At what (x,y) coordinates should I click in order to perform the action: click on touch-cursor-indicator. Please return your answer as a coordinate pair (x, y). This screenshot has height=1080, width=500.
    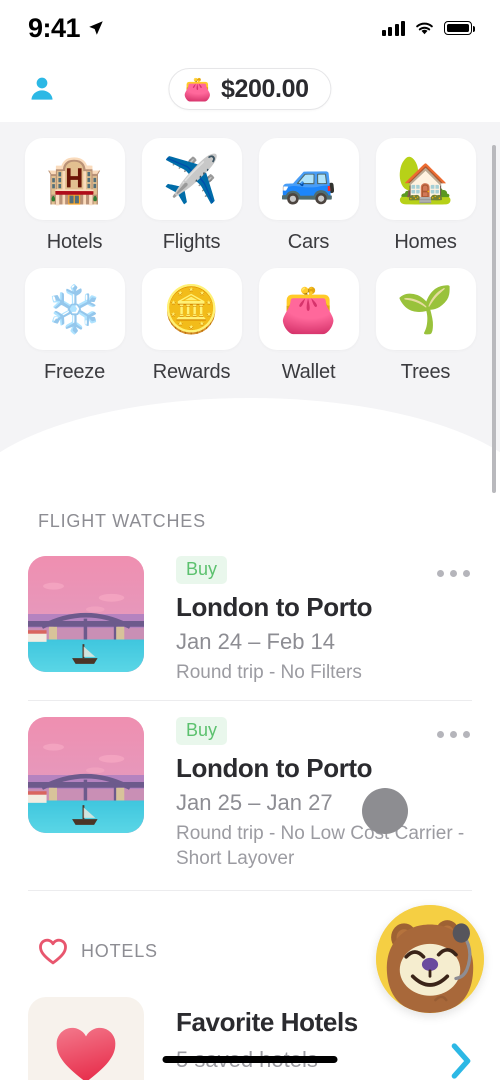
    Looking at the image, I should click on (385, 811).